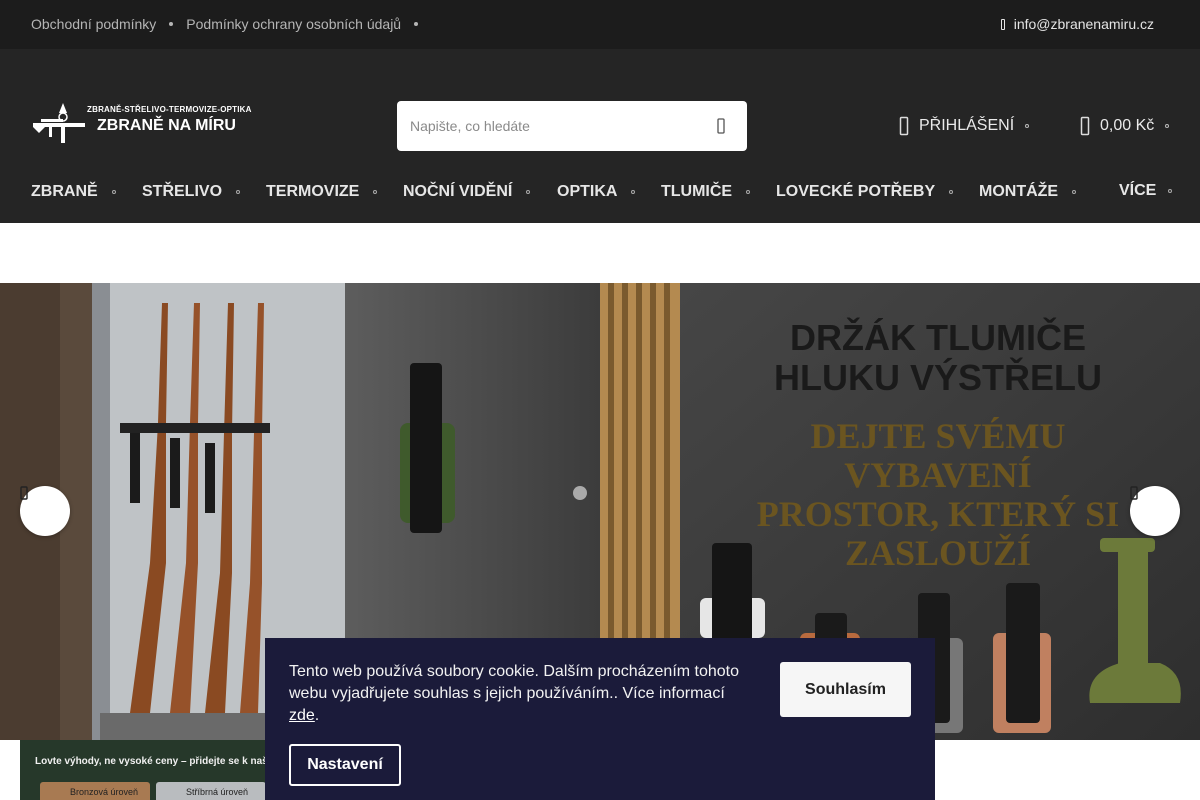  What do you see at coordinates (967, 125) in the screenshot?
I see `login-label: PŘIHLÁŠENÍ` at bounding box center [967, 125].